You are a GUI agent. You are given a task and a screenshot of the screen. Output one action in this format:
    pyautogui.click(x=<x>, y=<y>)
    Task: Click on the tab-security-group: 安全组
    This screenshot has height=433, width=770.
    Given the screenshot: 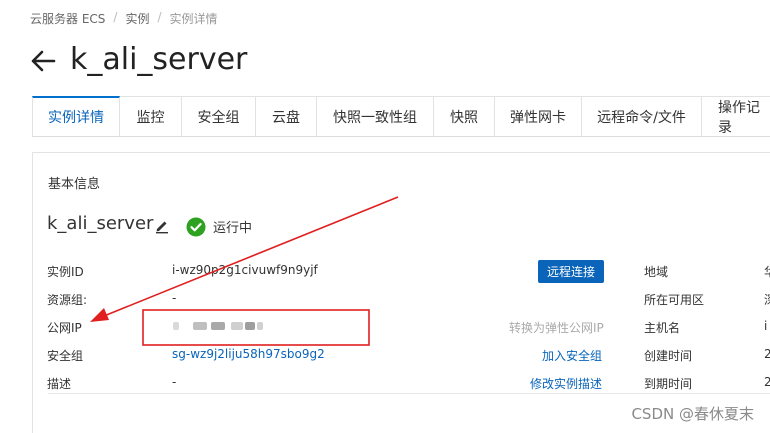 What is the action you would take?
    pyautogui.click(x=219, y=116)
    